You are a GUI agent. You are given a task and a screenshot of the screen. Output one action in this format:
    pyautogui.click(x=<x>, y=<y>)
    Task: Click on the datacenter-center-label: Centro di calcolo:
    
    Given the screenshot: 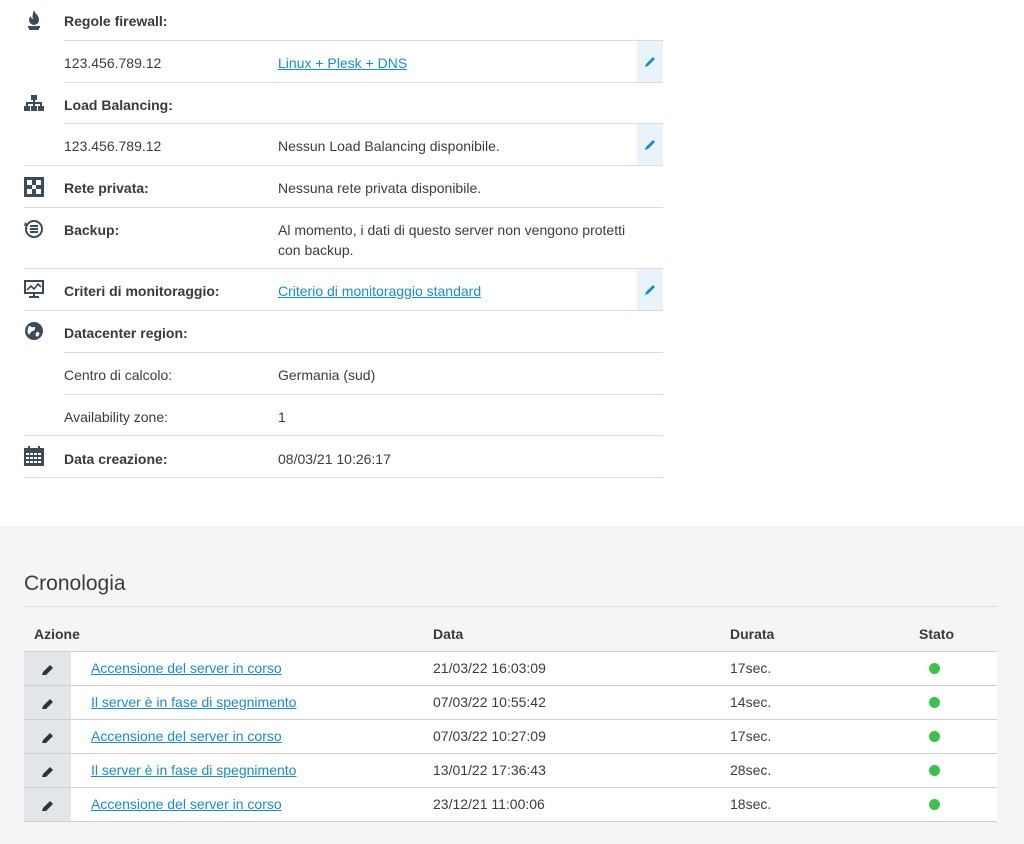 What is the action you would take?
    pyautogui.click(x=118, y=375)
    